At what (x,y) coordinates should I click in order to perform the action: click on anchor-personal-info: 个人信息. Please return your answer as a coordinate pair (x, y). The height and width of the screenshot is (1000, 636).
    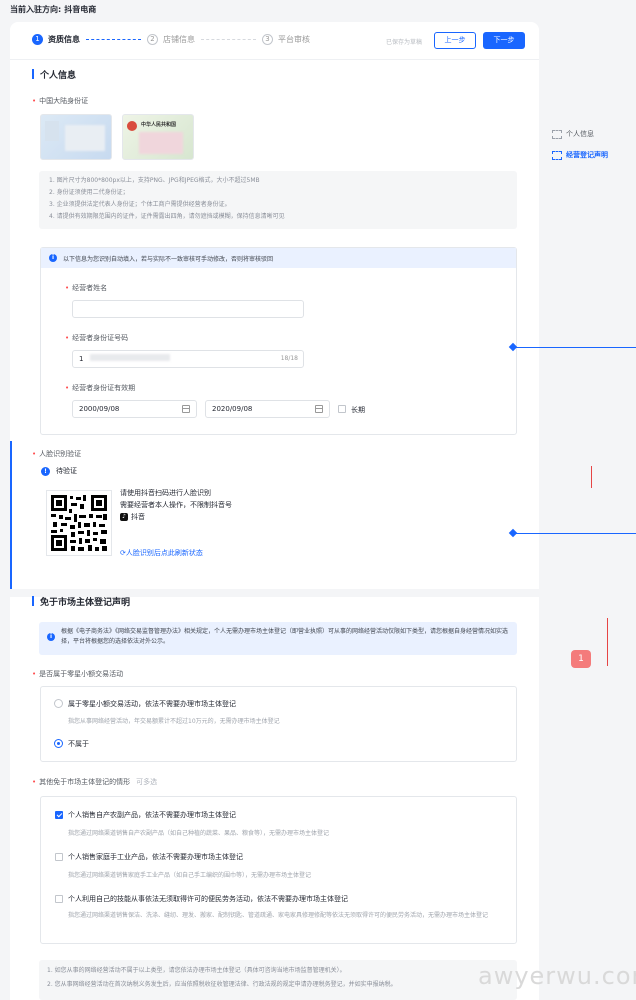
    Looking at the image, I should click on (573, 134).